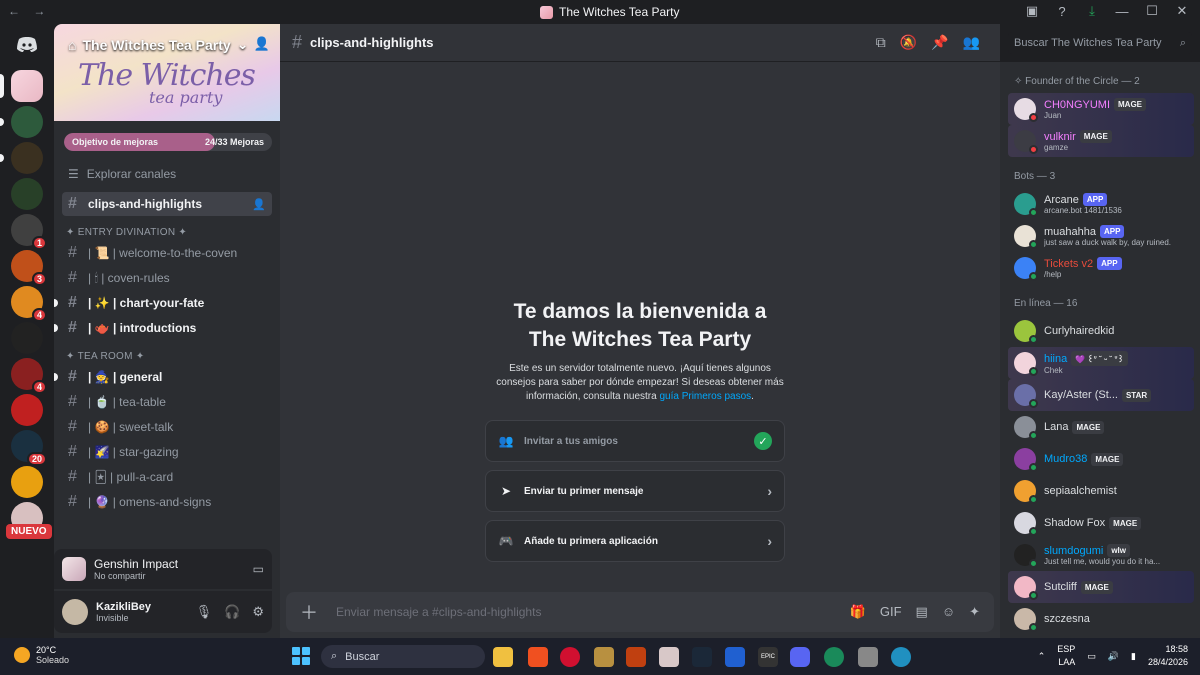  What do you see at coordinates (167, 278) in the screenshot?
I see `channel-item: # | 🕯 | coven-rules` at bounding box center [167, 278].